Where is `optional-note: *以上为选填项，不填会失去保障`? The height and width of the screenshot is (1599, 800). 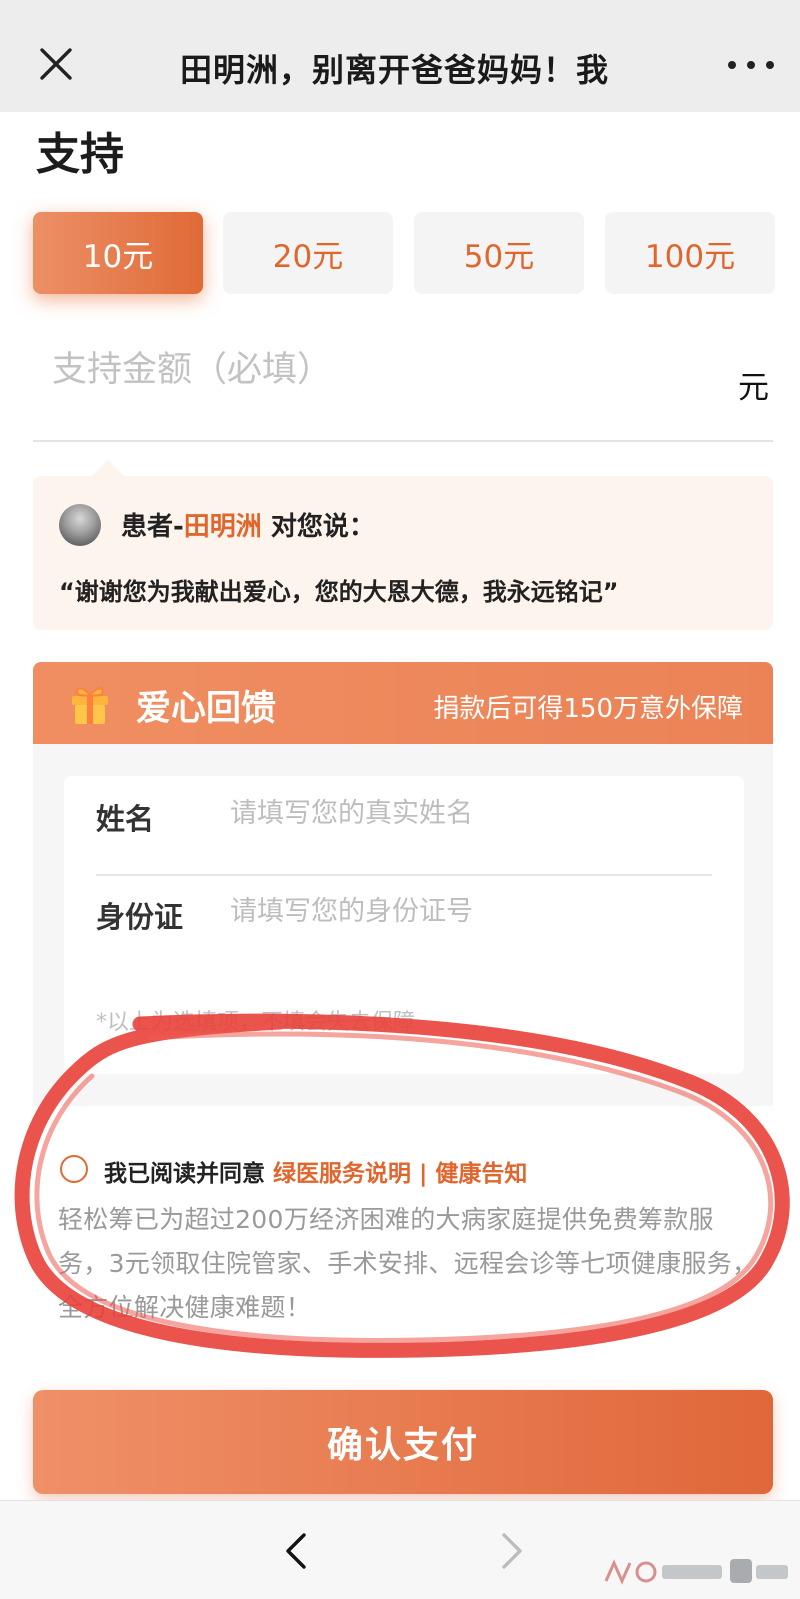
optional-note: *以上为选填项，不填会失去保障 is located at coordinates (256, 1022).